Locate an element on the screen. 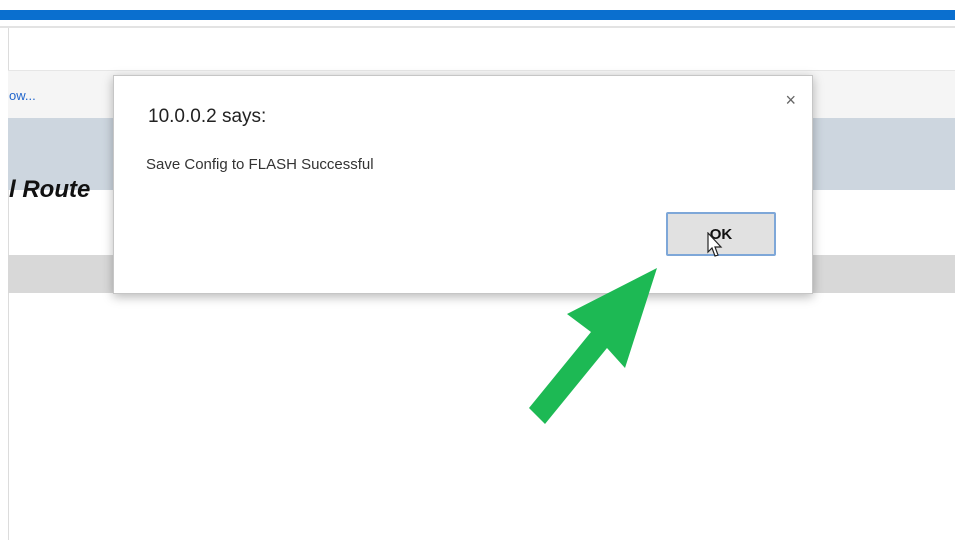 Image resolution: width=955 pixels, height=540 pixels. browser-accent-bar is located at coordinates (477, 15).